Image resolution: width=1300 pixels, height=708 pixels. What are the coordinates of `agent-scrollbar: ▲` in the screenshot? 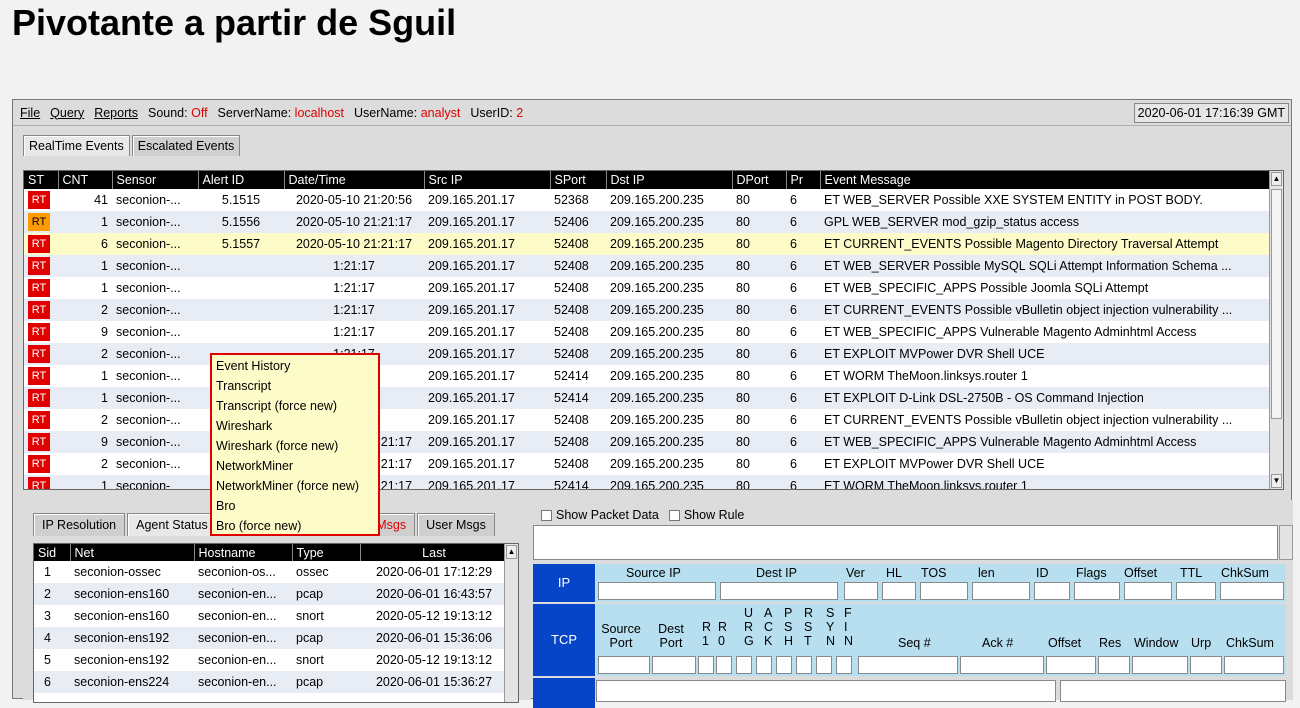 It's located at (511, 623).